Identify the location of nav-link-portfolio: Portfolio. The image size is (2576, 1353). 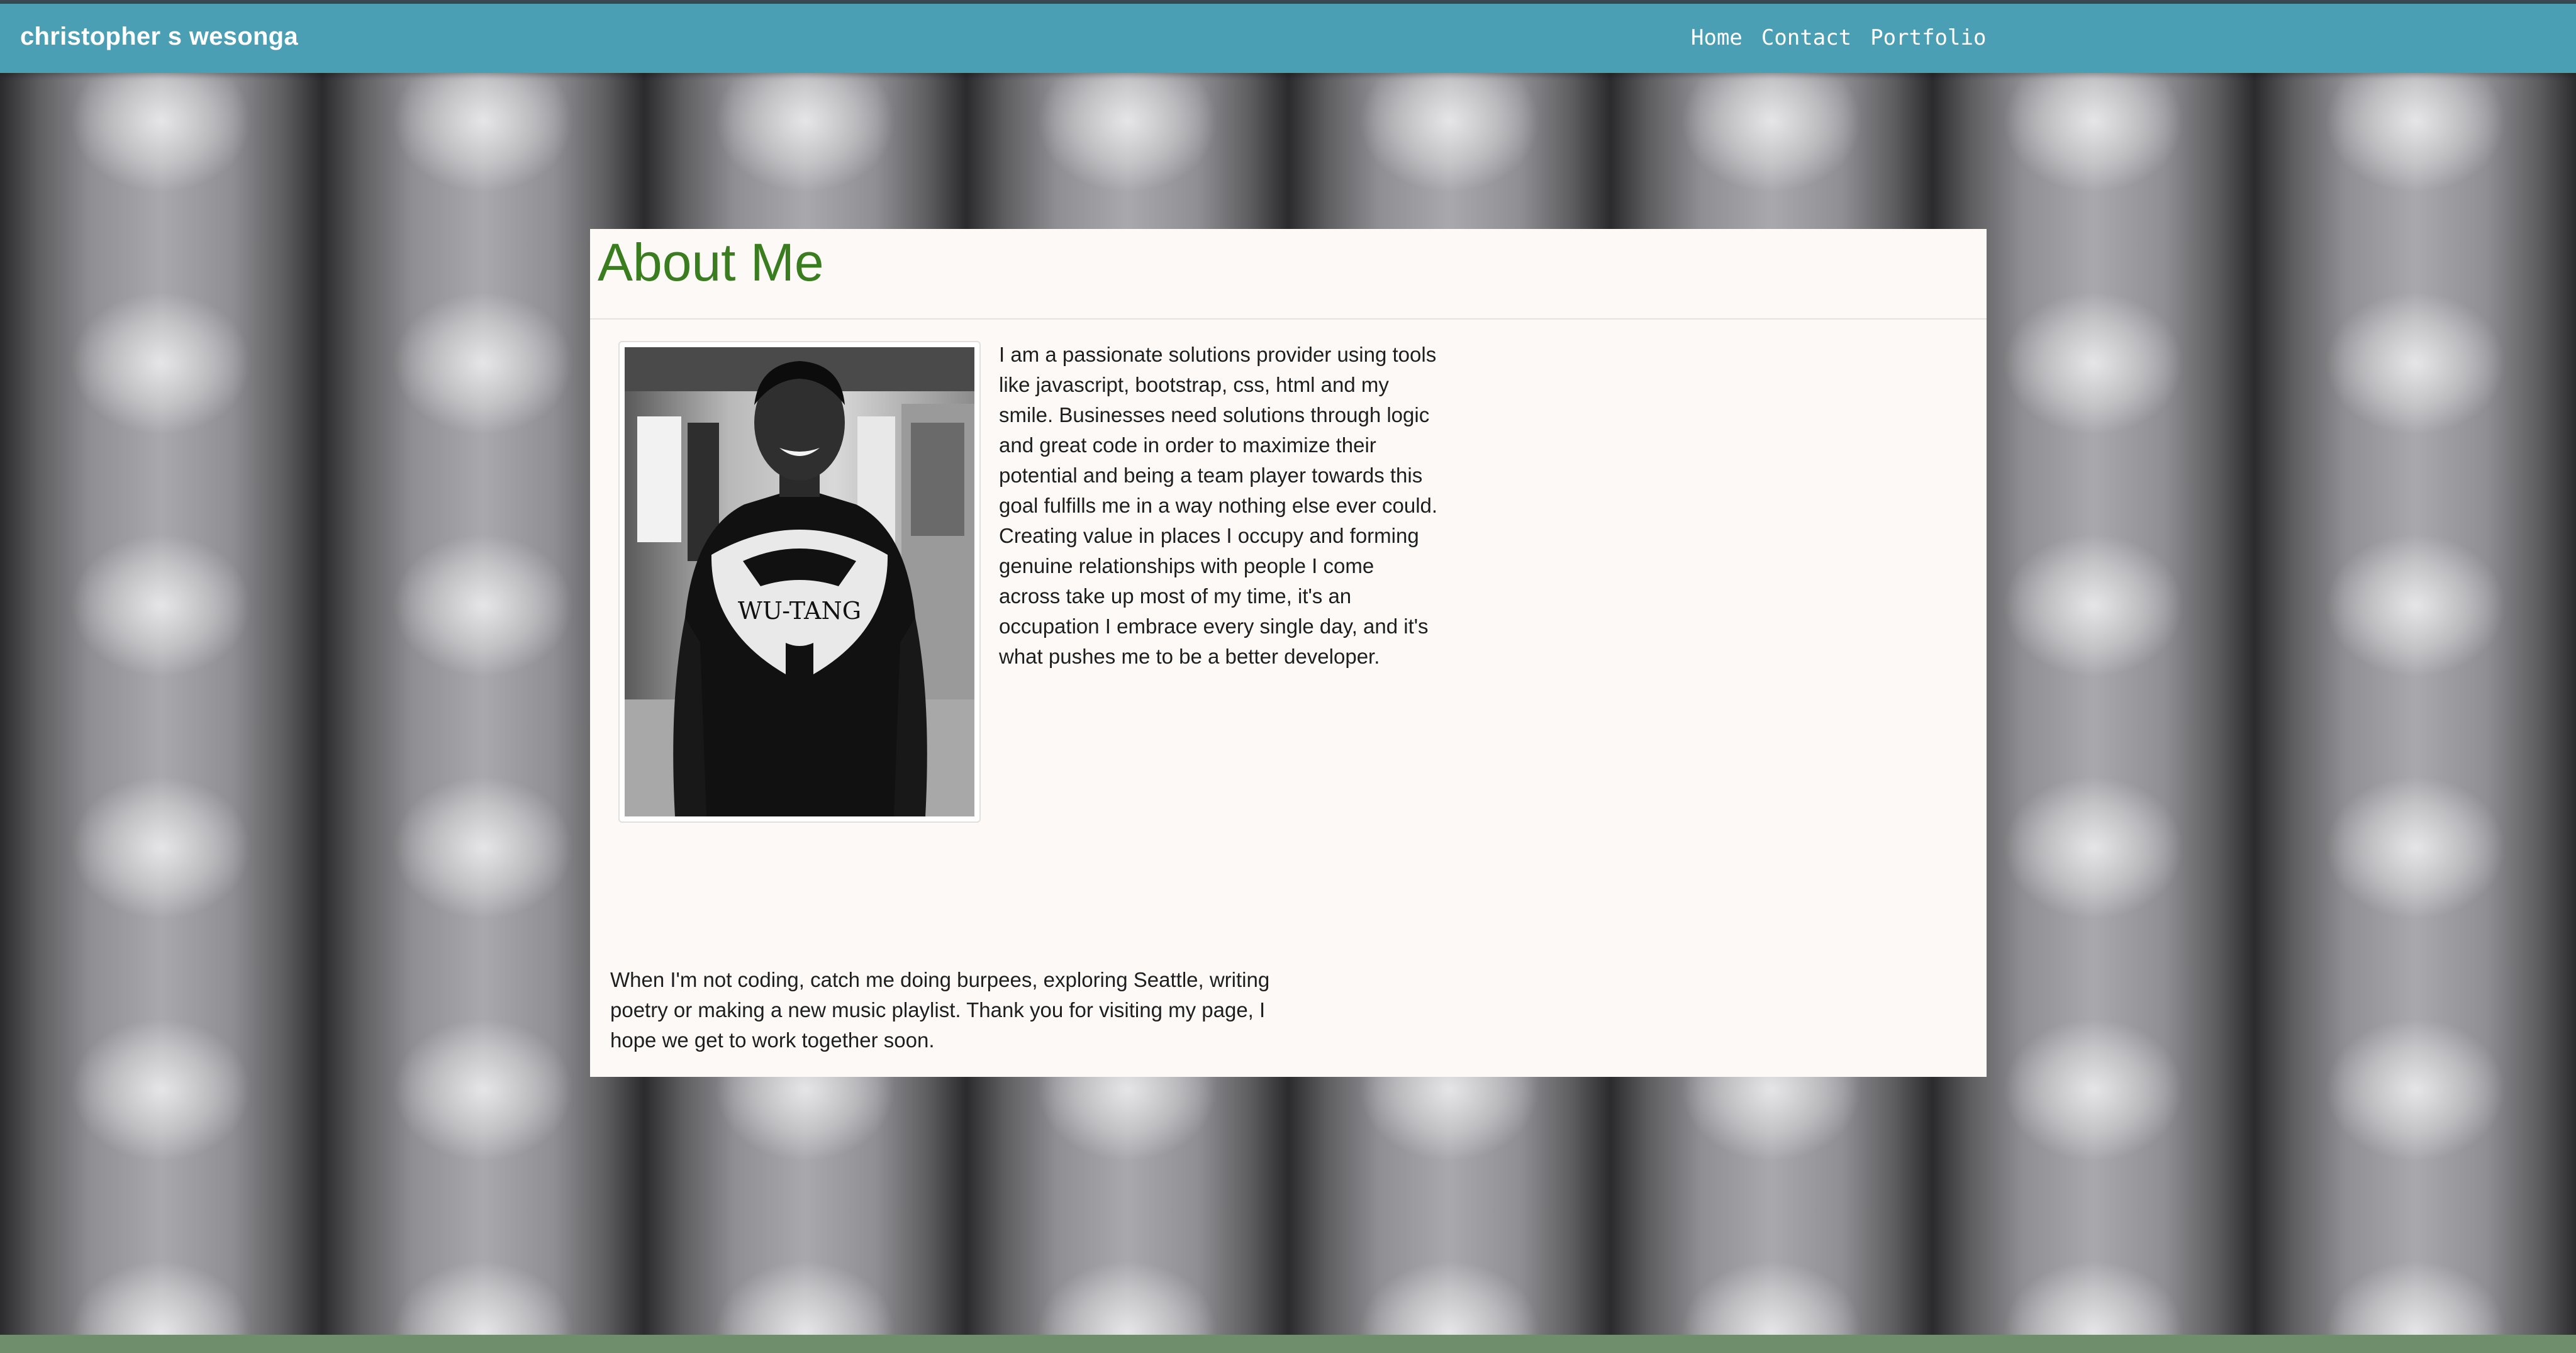
(1928, 37).